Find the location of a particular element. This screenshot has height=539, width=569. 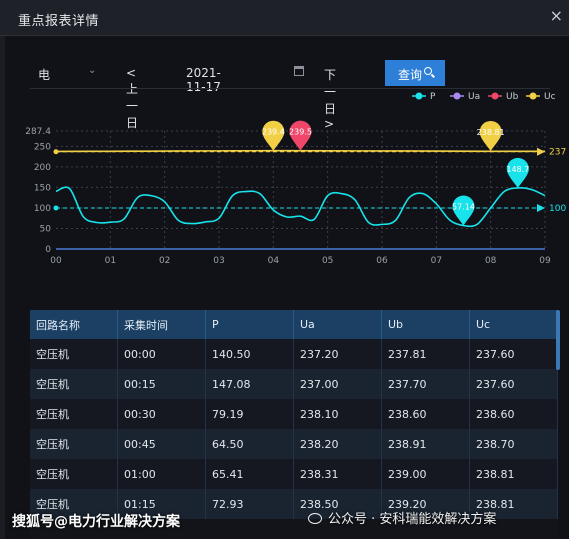

cell-ua: 238.31 is located at coordinates (337, 474).